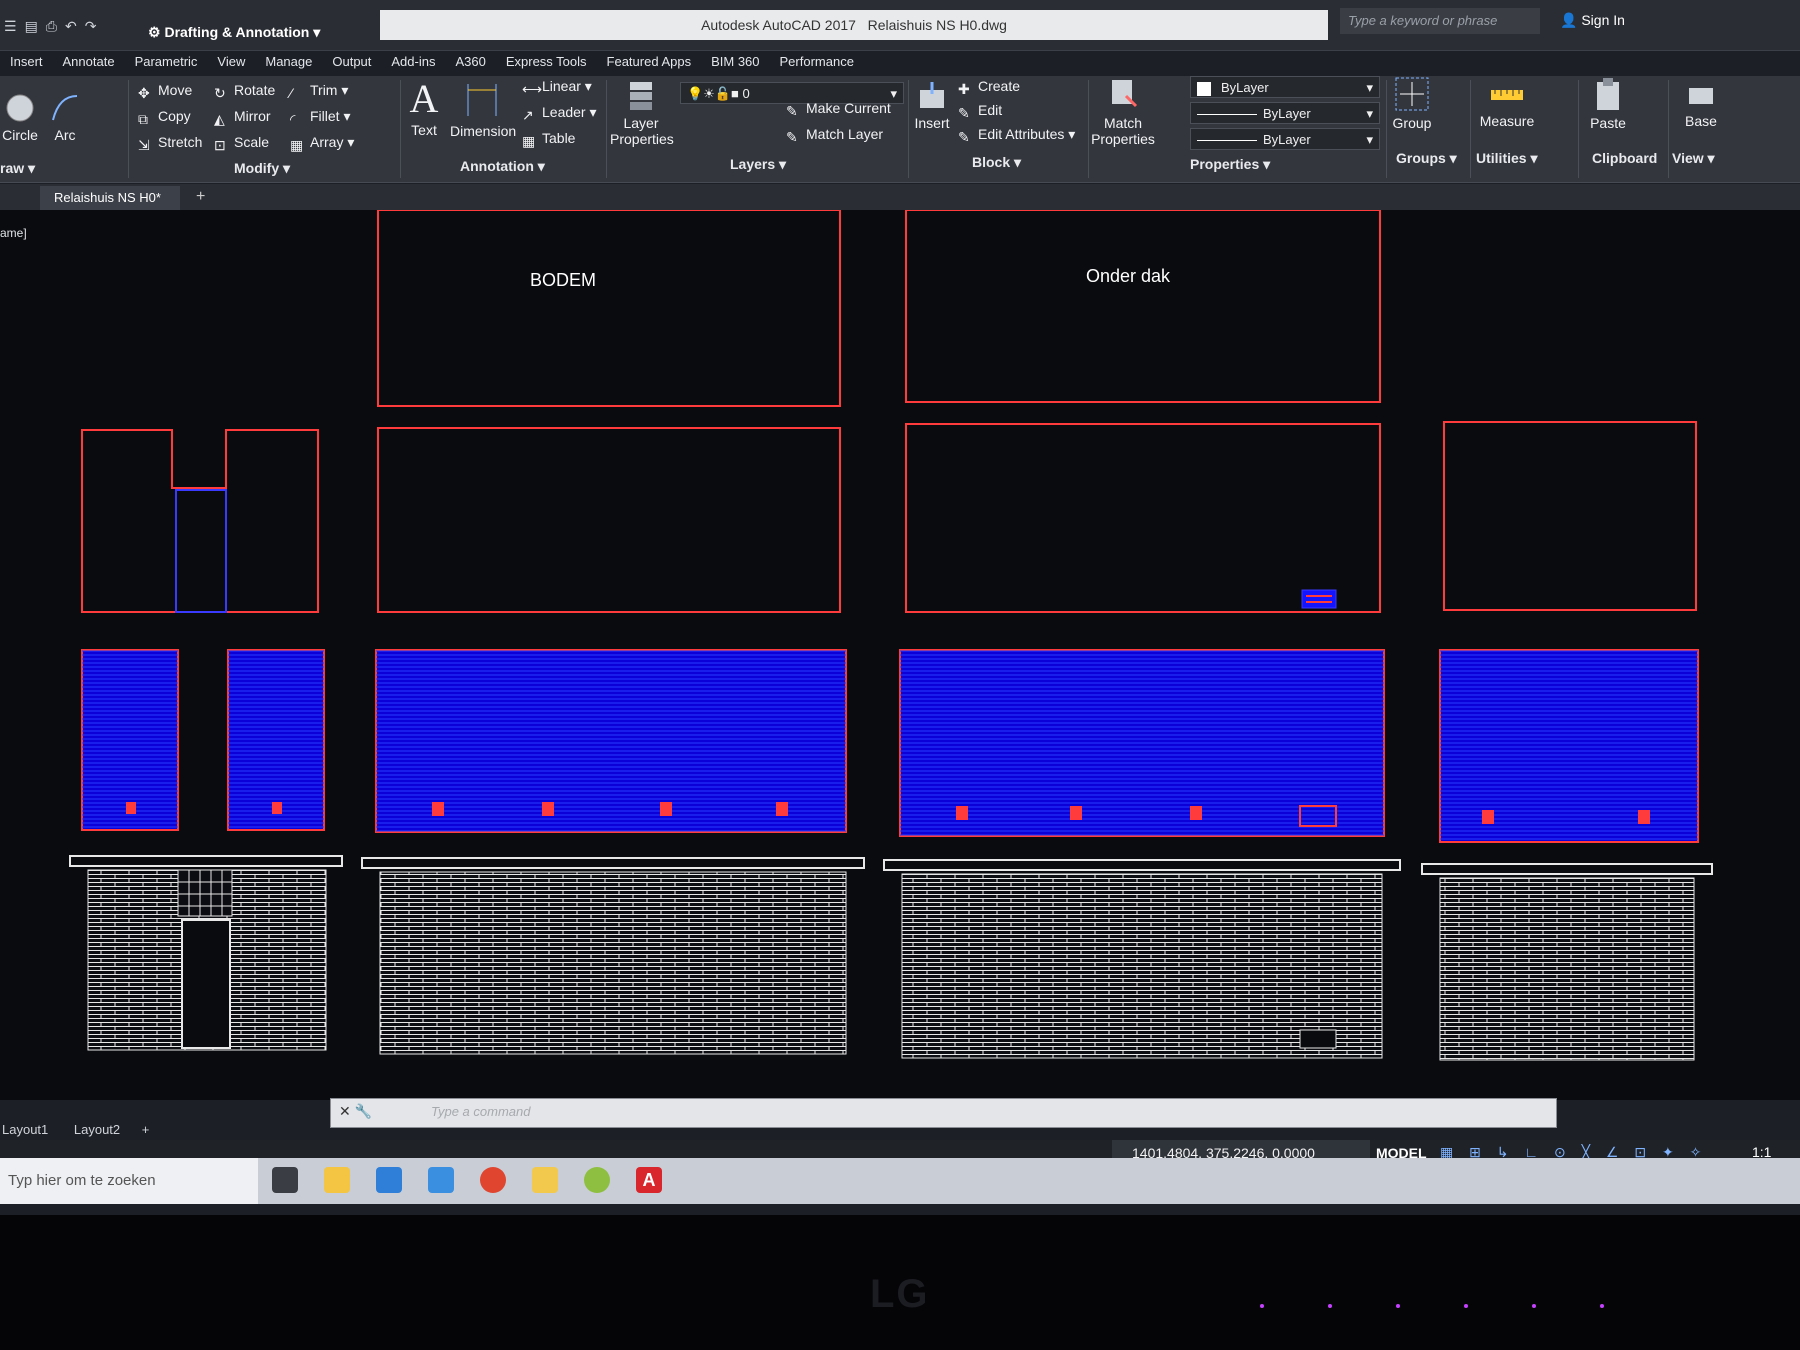 Image resolution: width=1800 pixels, height=1350 pixels. What do you see at coordinates (1592, 20) in the screenshot?
I see `sign-in-button: 👤 Sign In` at bounding box center [1592, 20].